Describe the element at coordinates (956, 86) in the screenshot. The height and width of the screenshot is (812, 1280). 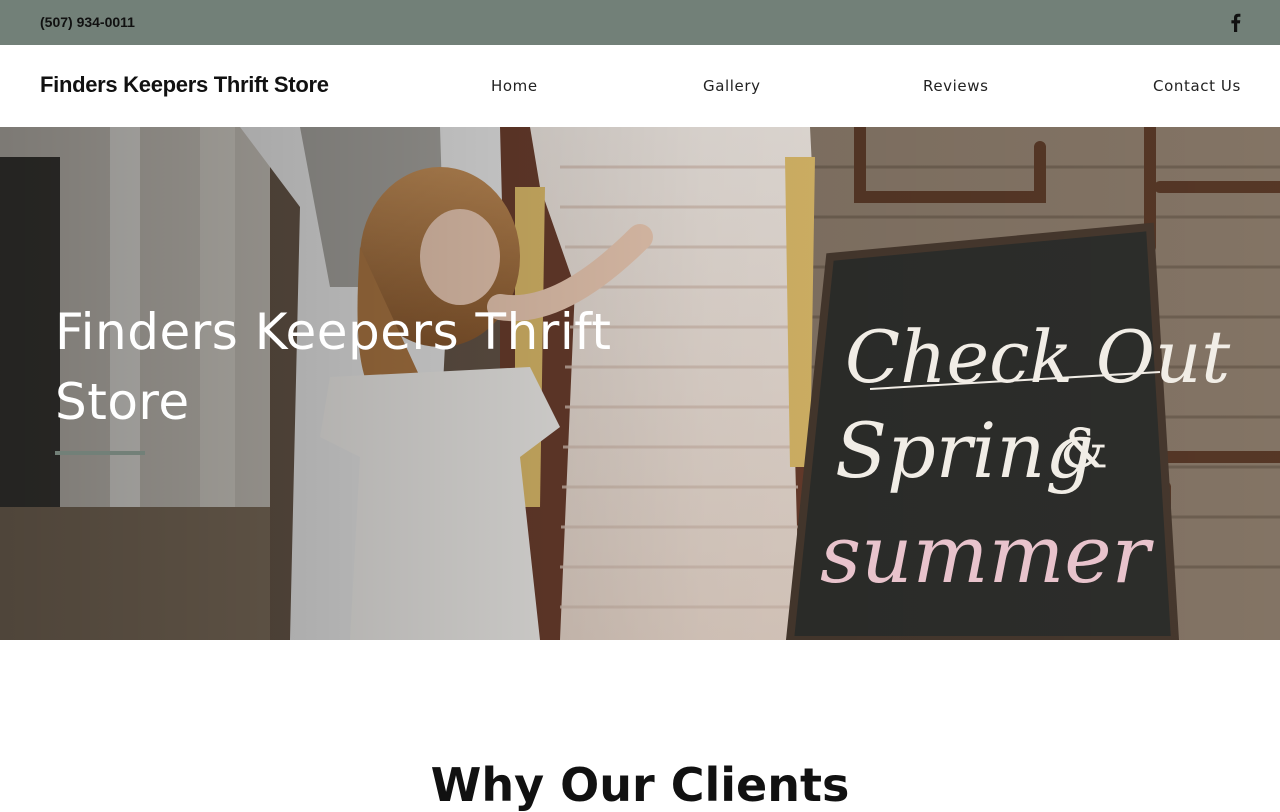
I see `nav-reviews: Reviews` at that location.